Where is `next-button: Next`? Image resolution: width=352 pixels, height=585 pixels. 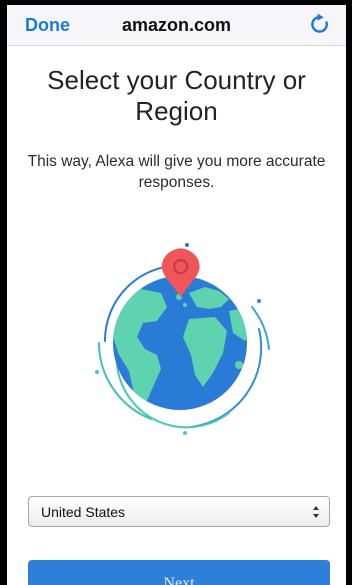 next-button: Next is located at coordinates (179, 572).